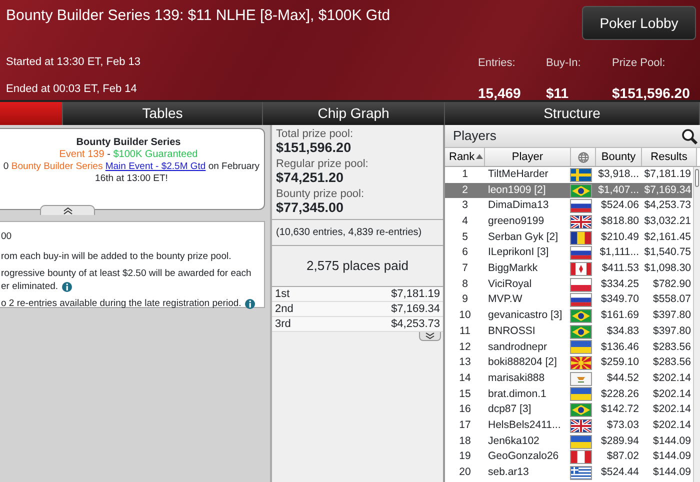 The height and width of the screenshot is (482, 700). I want to click on player-row: 5 Serban Gyk [2] $210.49 $2,161.45, so click(568, 238).